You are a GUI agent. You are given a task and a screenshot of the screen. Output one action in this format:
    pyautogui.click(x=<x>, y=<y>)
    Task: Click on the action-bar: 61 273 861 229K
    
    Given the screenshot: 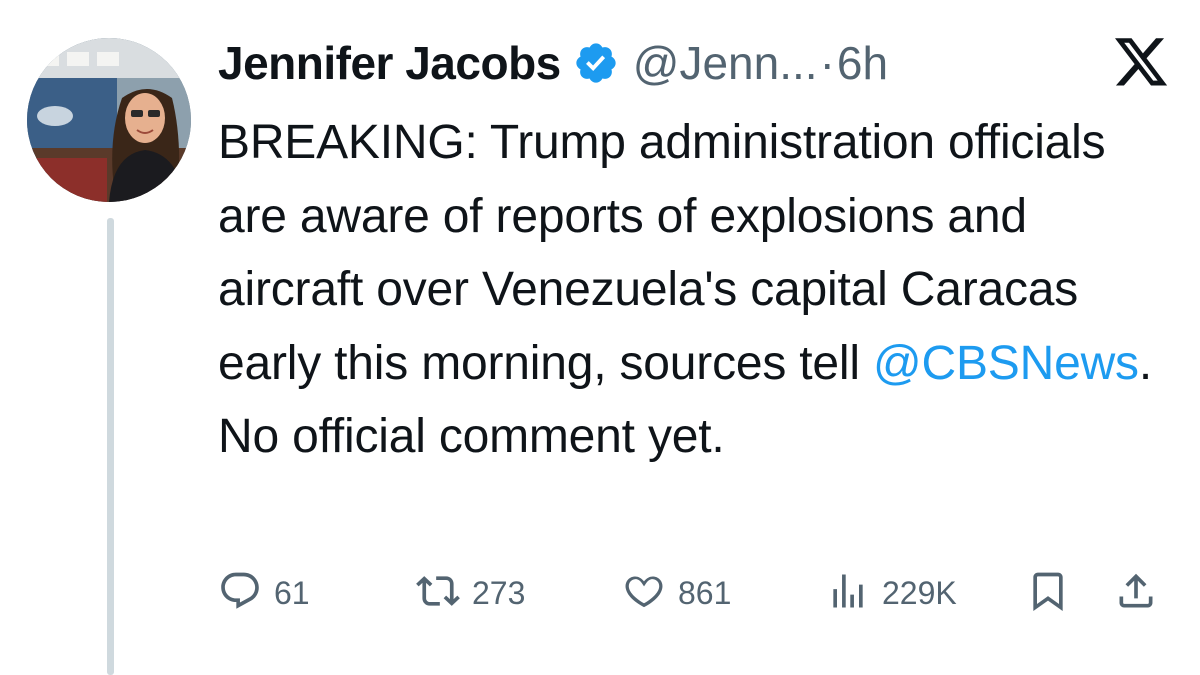 What is the action you would take?
    pyautogui.click(x=693, y=593)
    